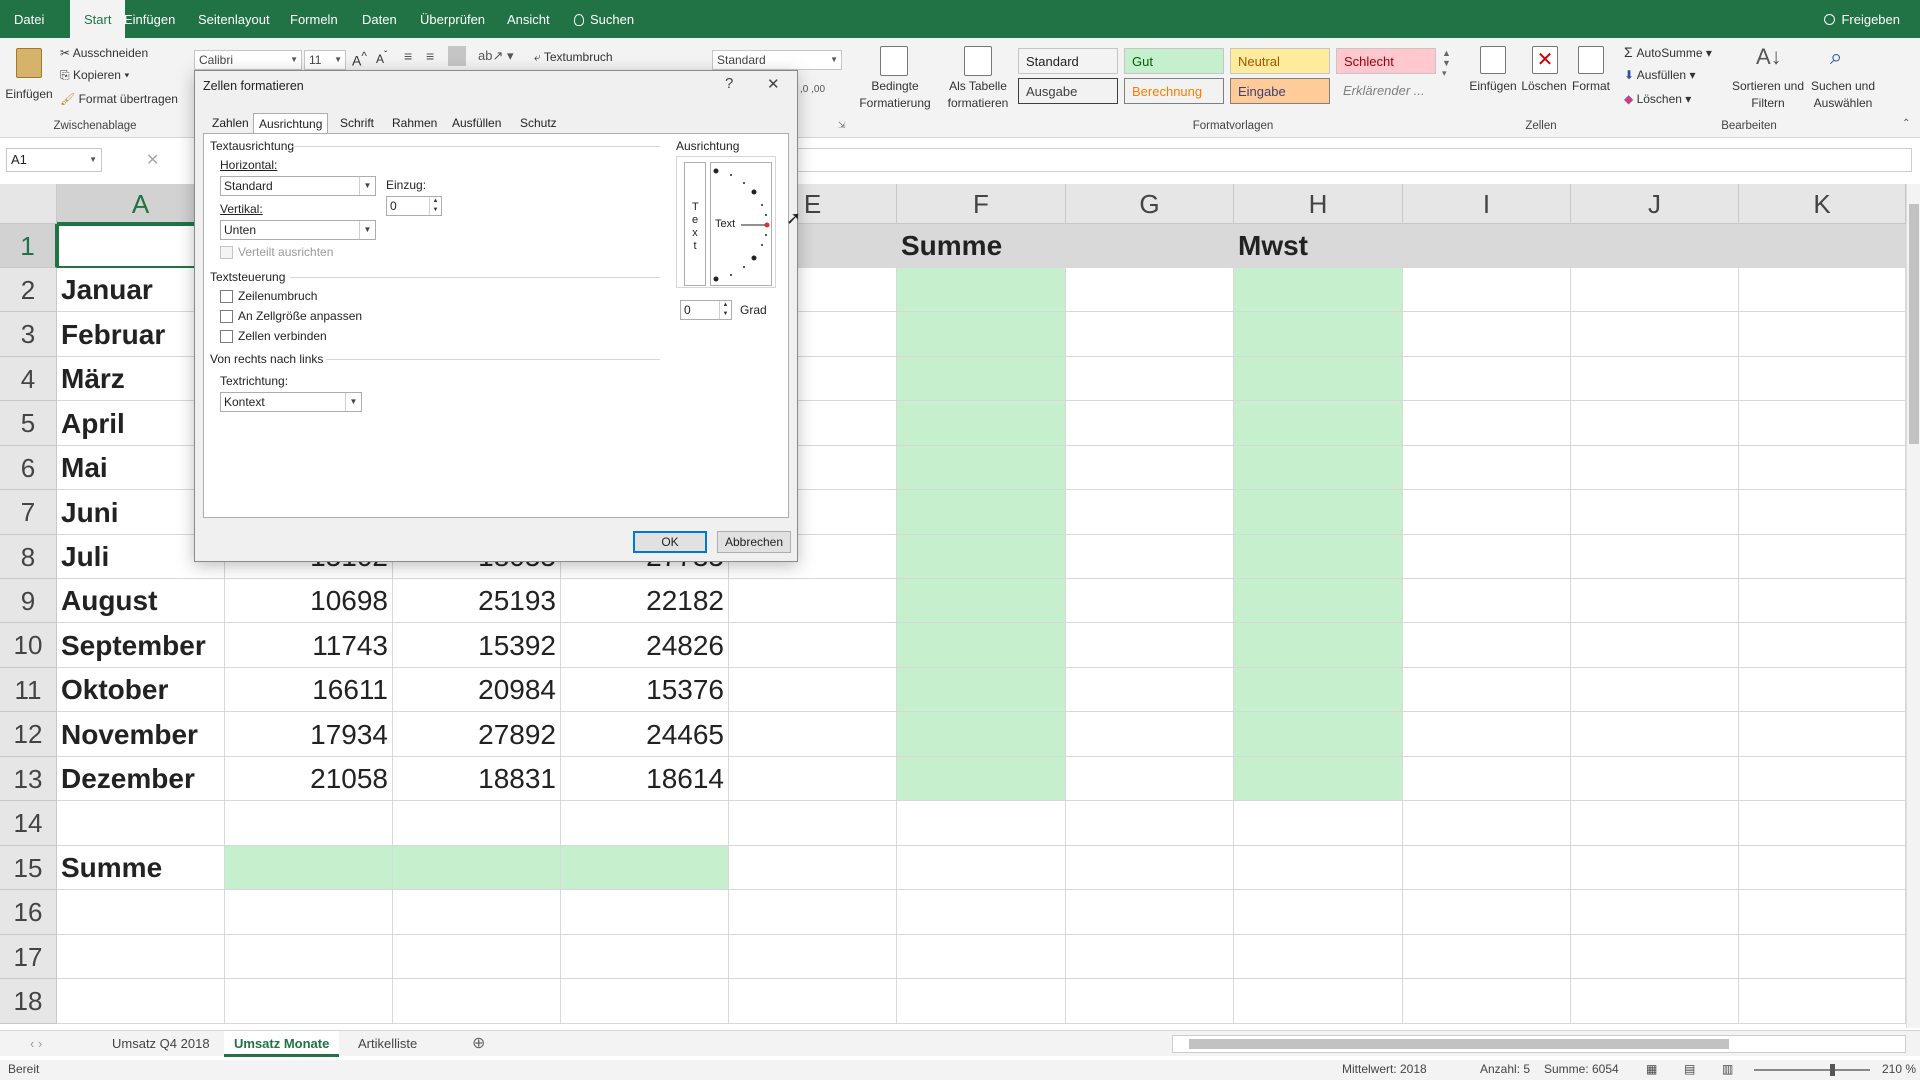 This screenshot has height=1080, width=1920. What do you see at coordinates (28, 823) in the screenshot?
I see `row-header-14: 14` at bounding box center [28, 823].